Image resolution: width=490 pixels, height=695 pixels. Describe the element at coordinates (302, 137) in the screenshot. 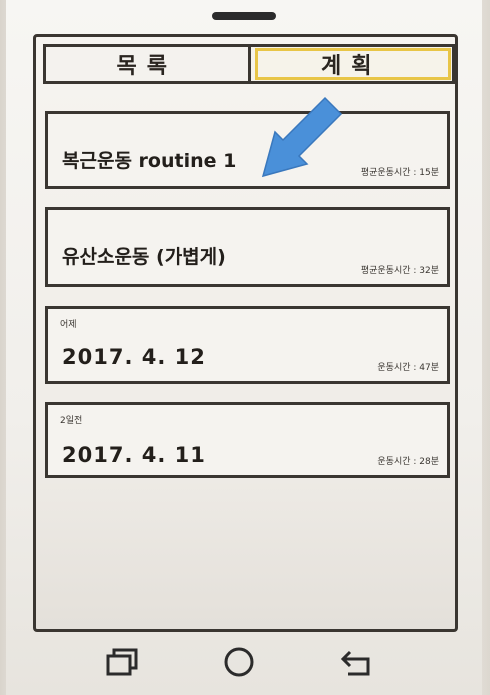

I see `arrow-icon` at that location.